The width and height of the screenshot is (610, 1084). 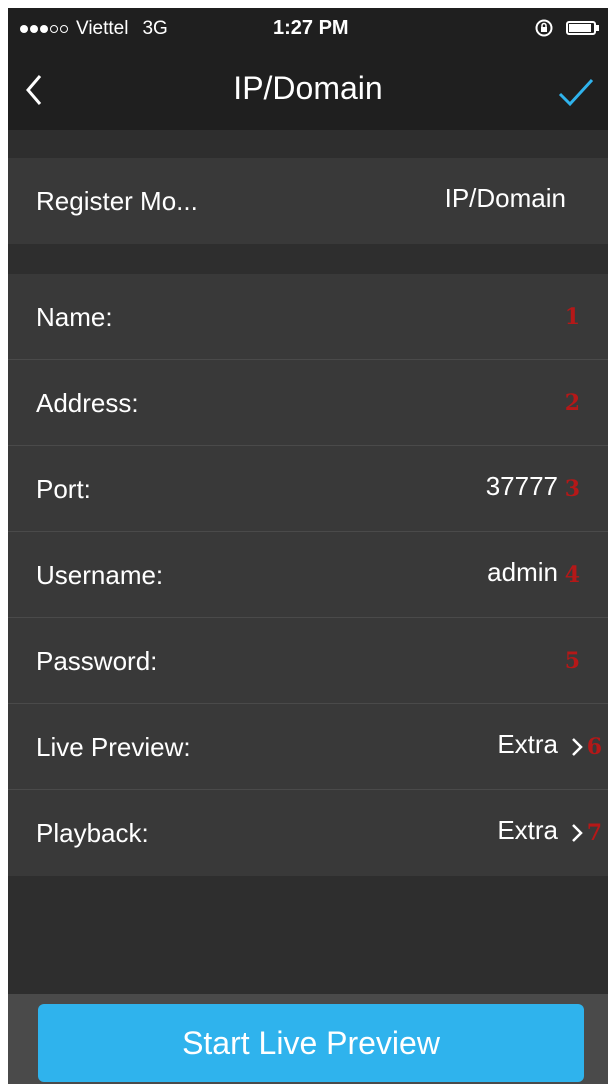 I want to click on battery-icon, so click(x=582, y=28).